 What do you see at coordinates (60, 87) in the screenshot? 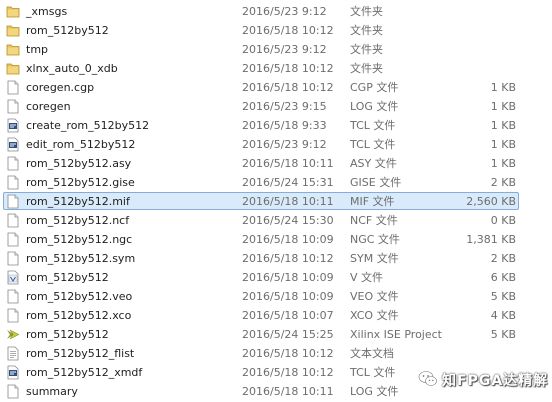
I see `file-name: coregen.cgp` at bounding box center [60, 87].